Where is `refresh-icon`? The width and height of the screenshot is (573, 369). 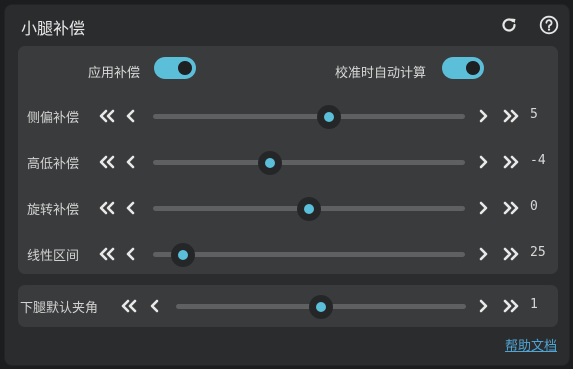
refresh-icon is located at coordinates (509, 25).